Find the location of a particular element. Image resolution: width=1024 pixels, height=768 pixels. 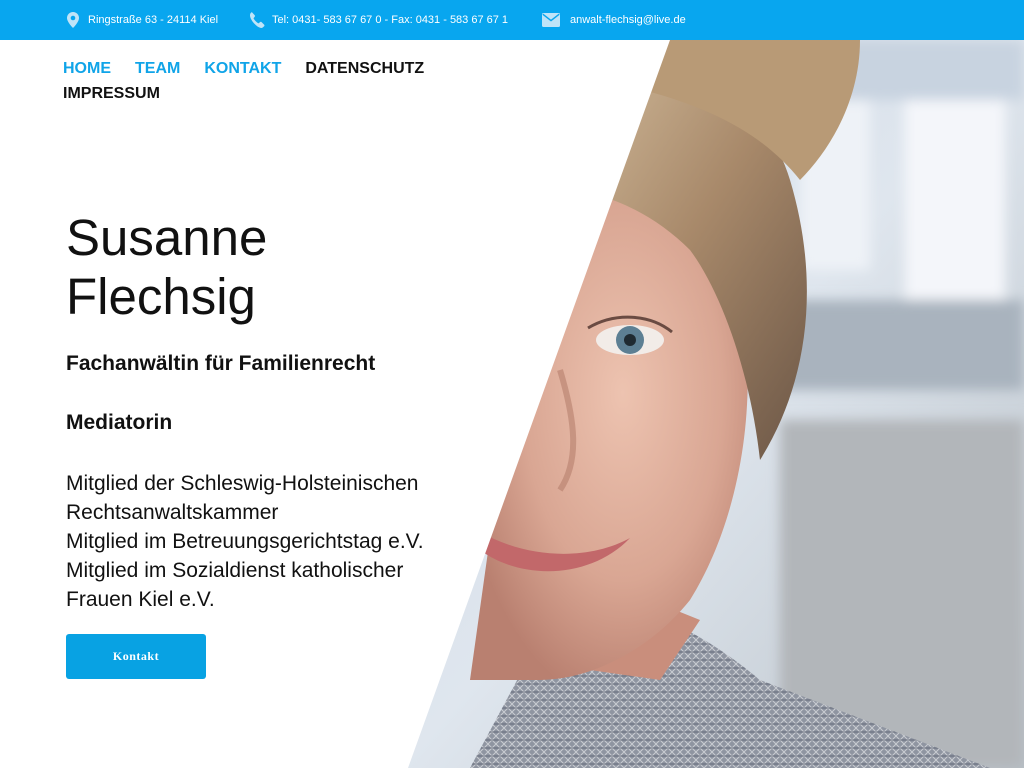

specialization-heading: Fachanwältin für Familienrecht is located at coordinates (221, 363).